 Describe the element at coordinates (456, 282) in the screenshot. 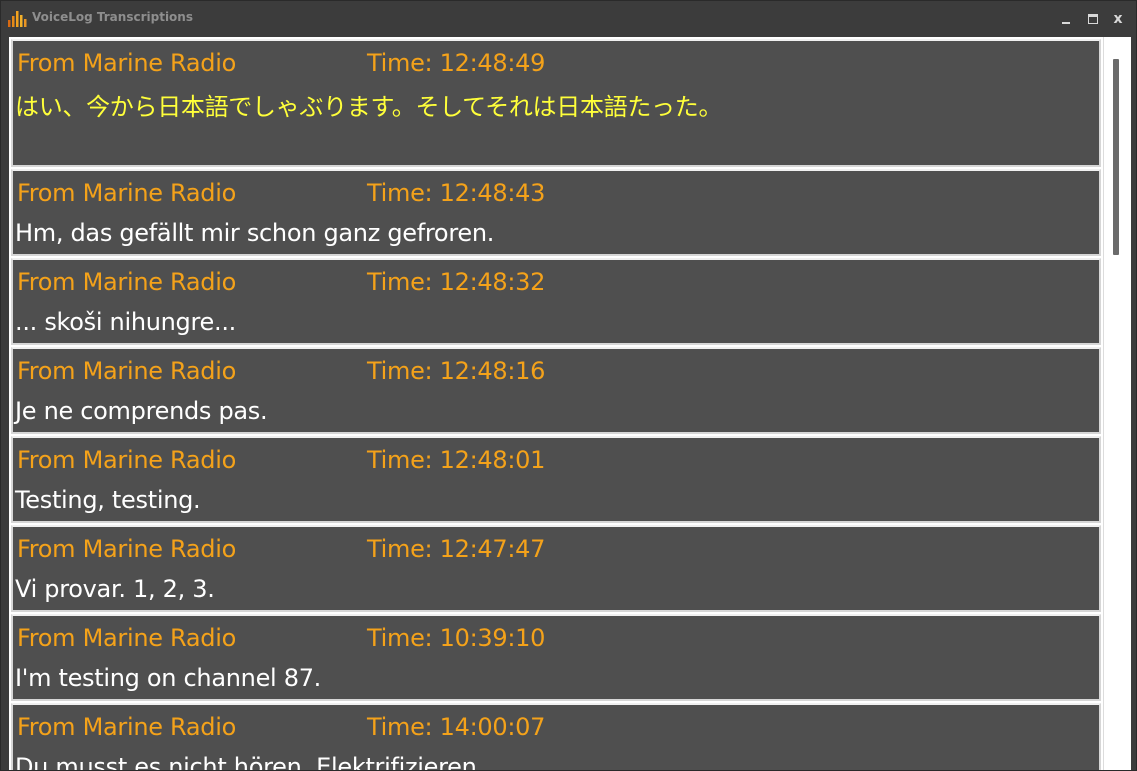

I see `entry-time: Time: 12:48:32` at that location.